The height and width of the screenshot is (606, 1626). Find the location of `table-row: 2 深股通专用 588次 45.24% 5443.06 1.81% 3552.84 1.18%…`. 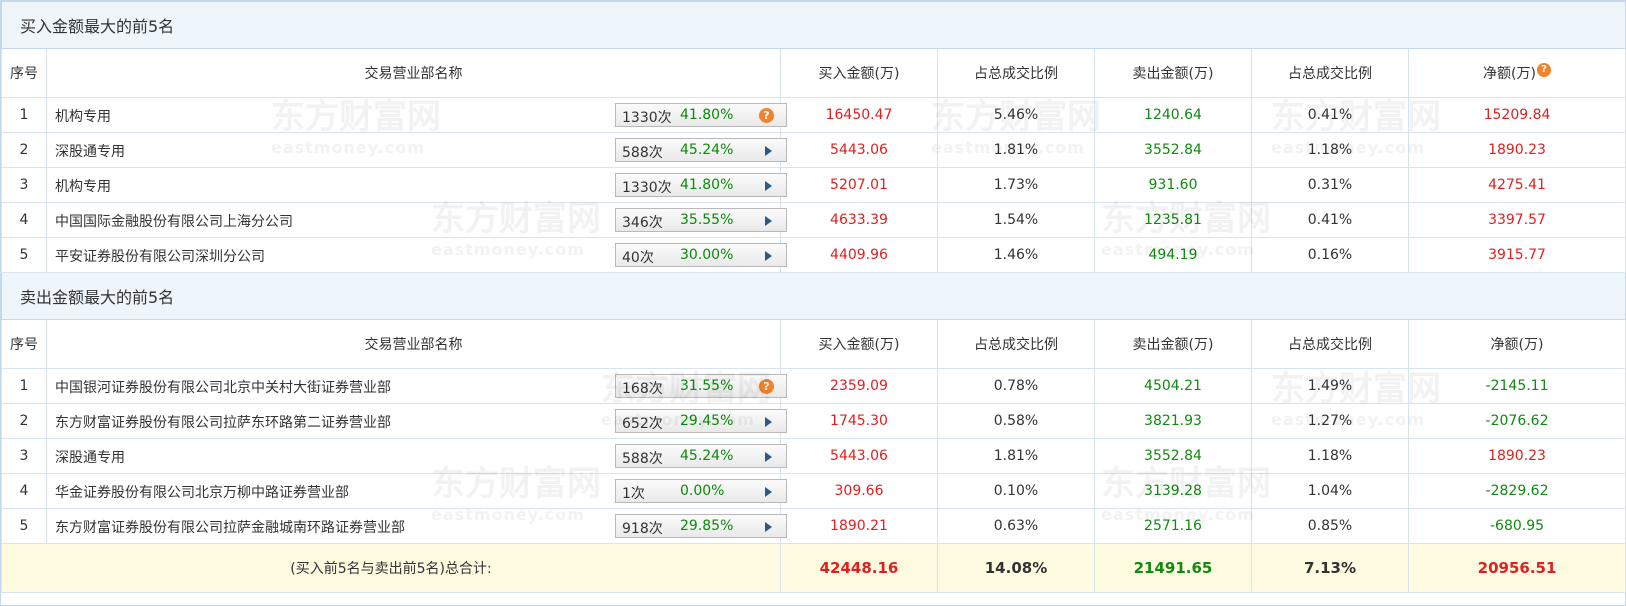

table-row: 2 深股通专用 588次 45.24% 5443.06 1.81% 3552.84 1.18%… is located at coordinates (813, 150).